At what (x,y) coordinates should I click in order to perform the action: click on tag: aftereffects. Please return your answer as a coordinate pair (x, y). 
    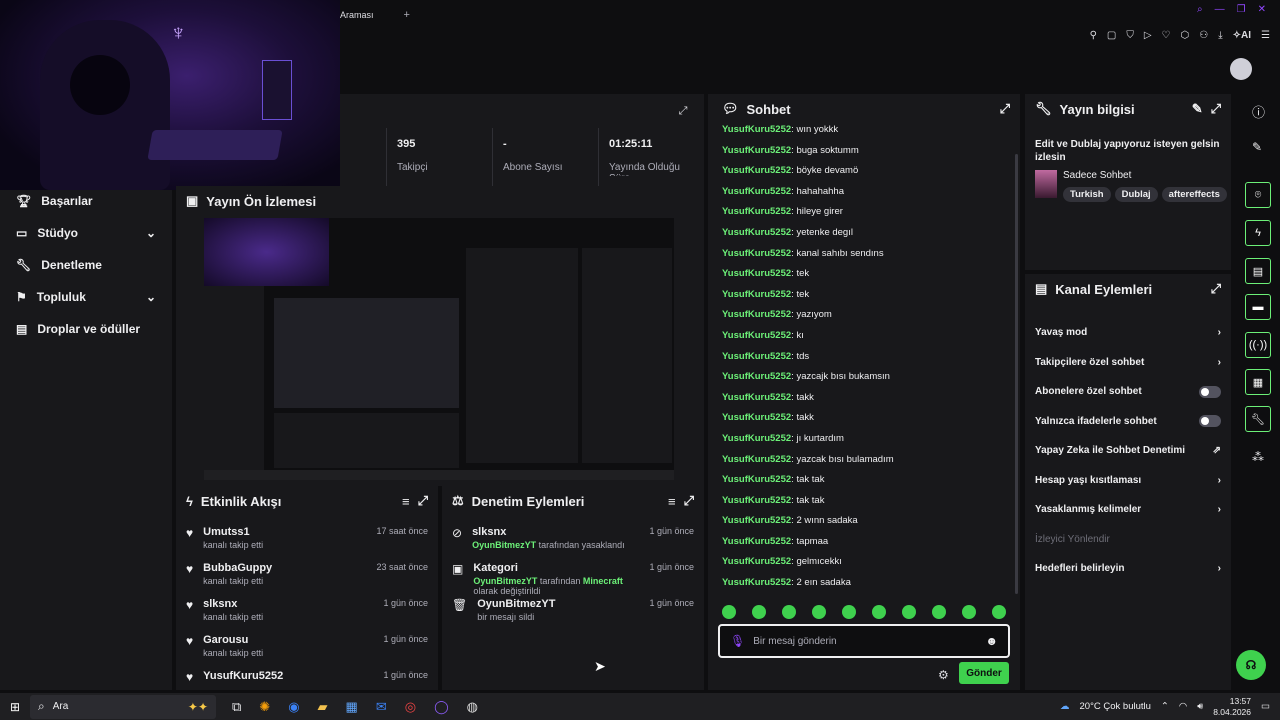
    Looking at the image, I should click on (1194, 194).